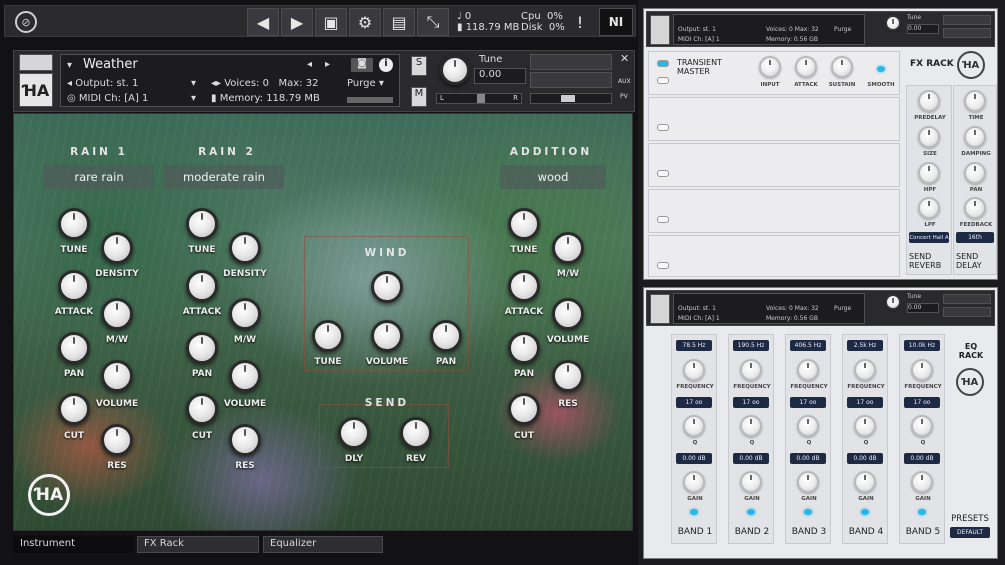 This screenshot has height=565, width=1005. I want to click on band2-frequency-knob, so click(751, 370).